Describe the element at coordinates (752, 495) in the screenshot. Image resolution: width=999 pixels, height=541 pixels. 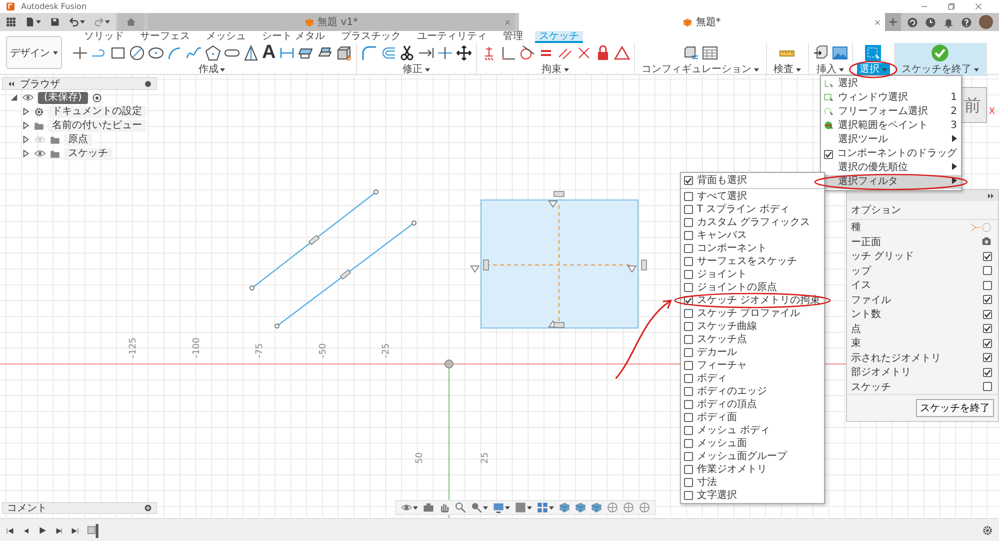
I see `menu-item: 文字選択` at that location.